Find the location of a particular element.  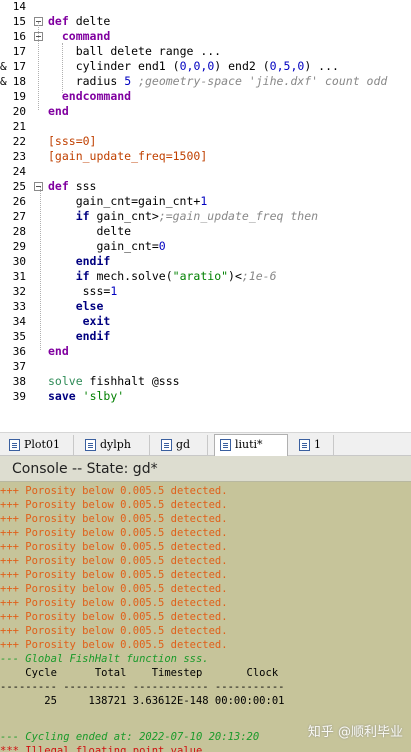

code-line: 38 solve fishhalt @sss is located at coordinates (205, 381).